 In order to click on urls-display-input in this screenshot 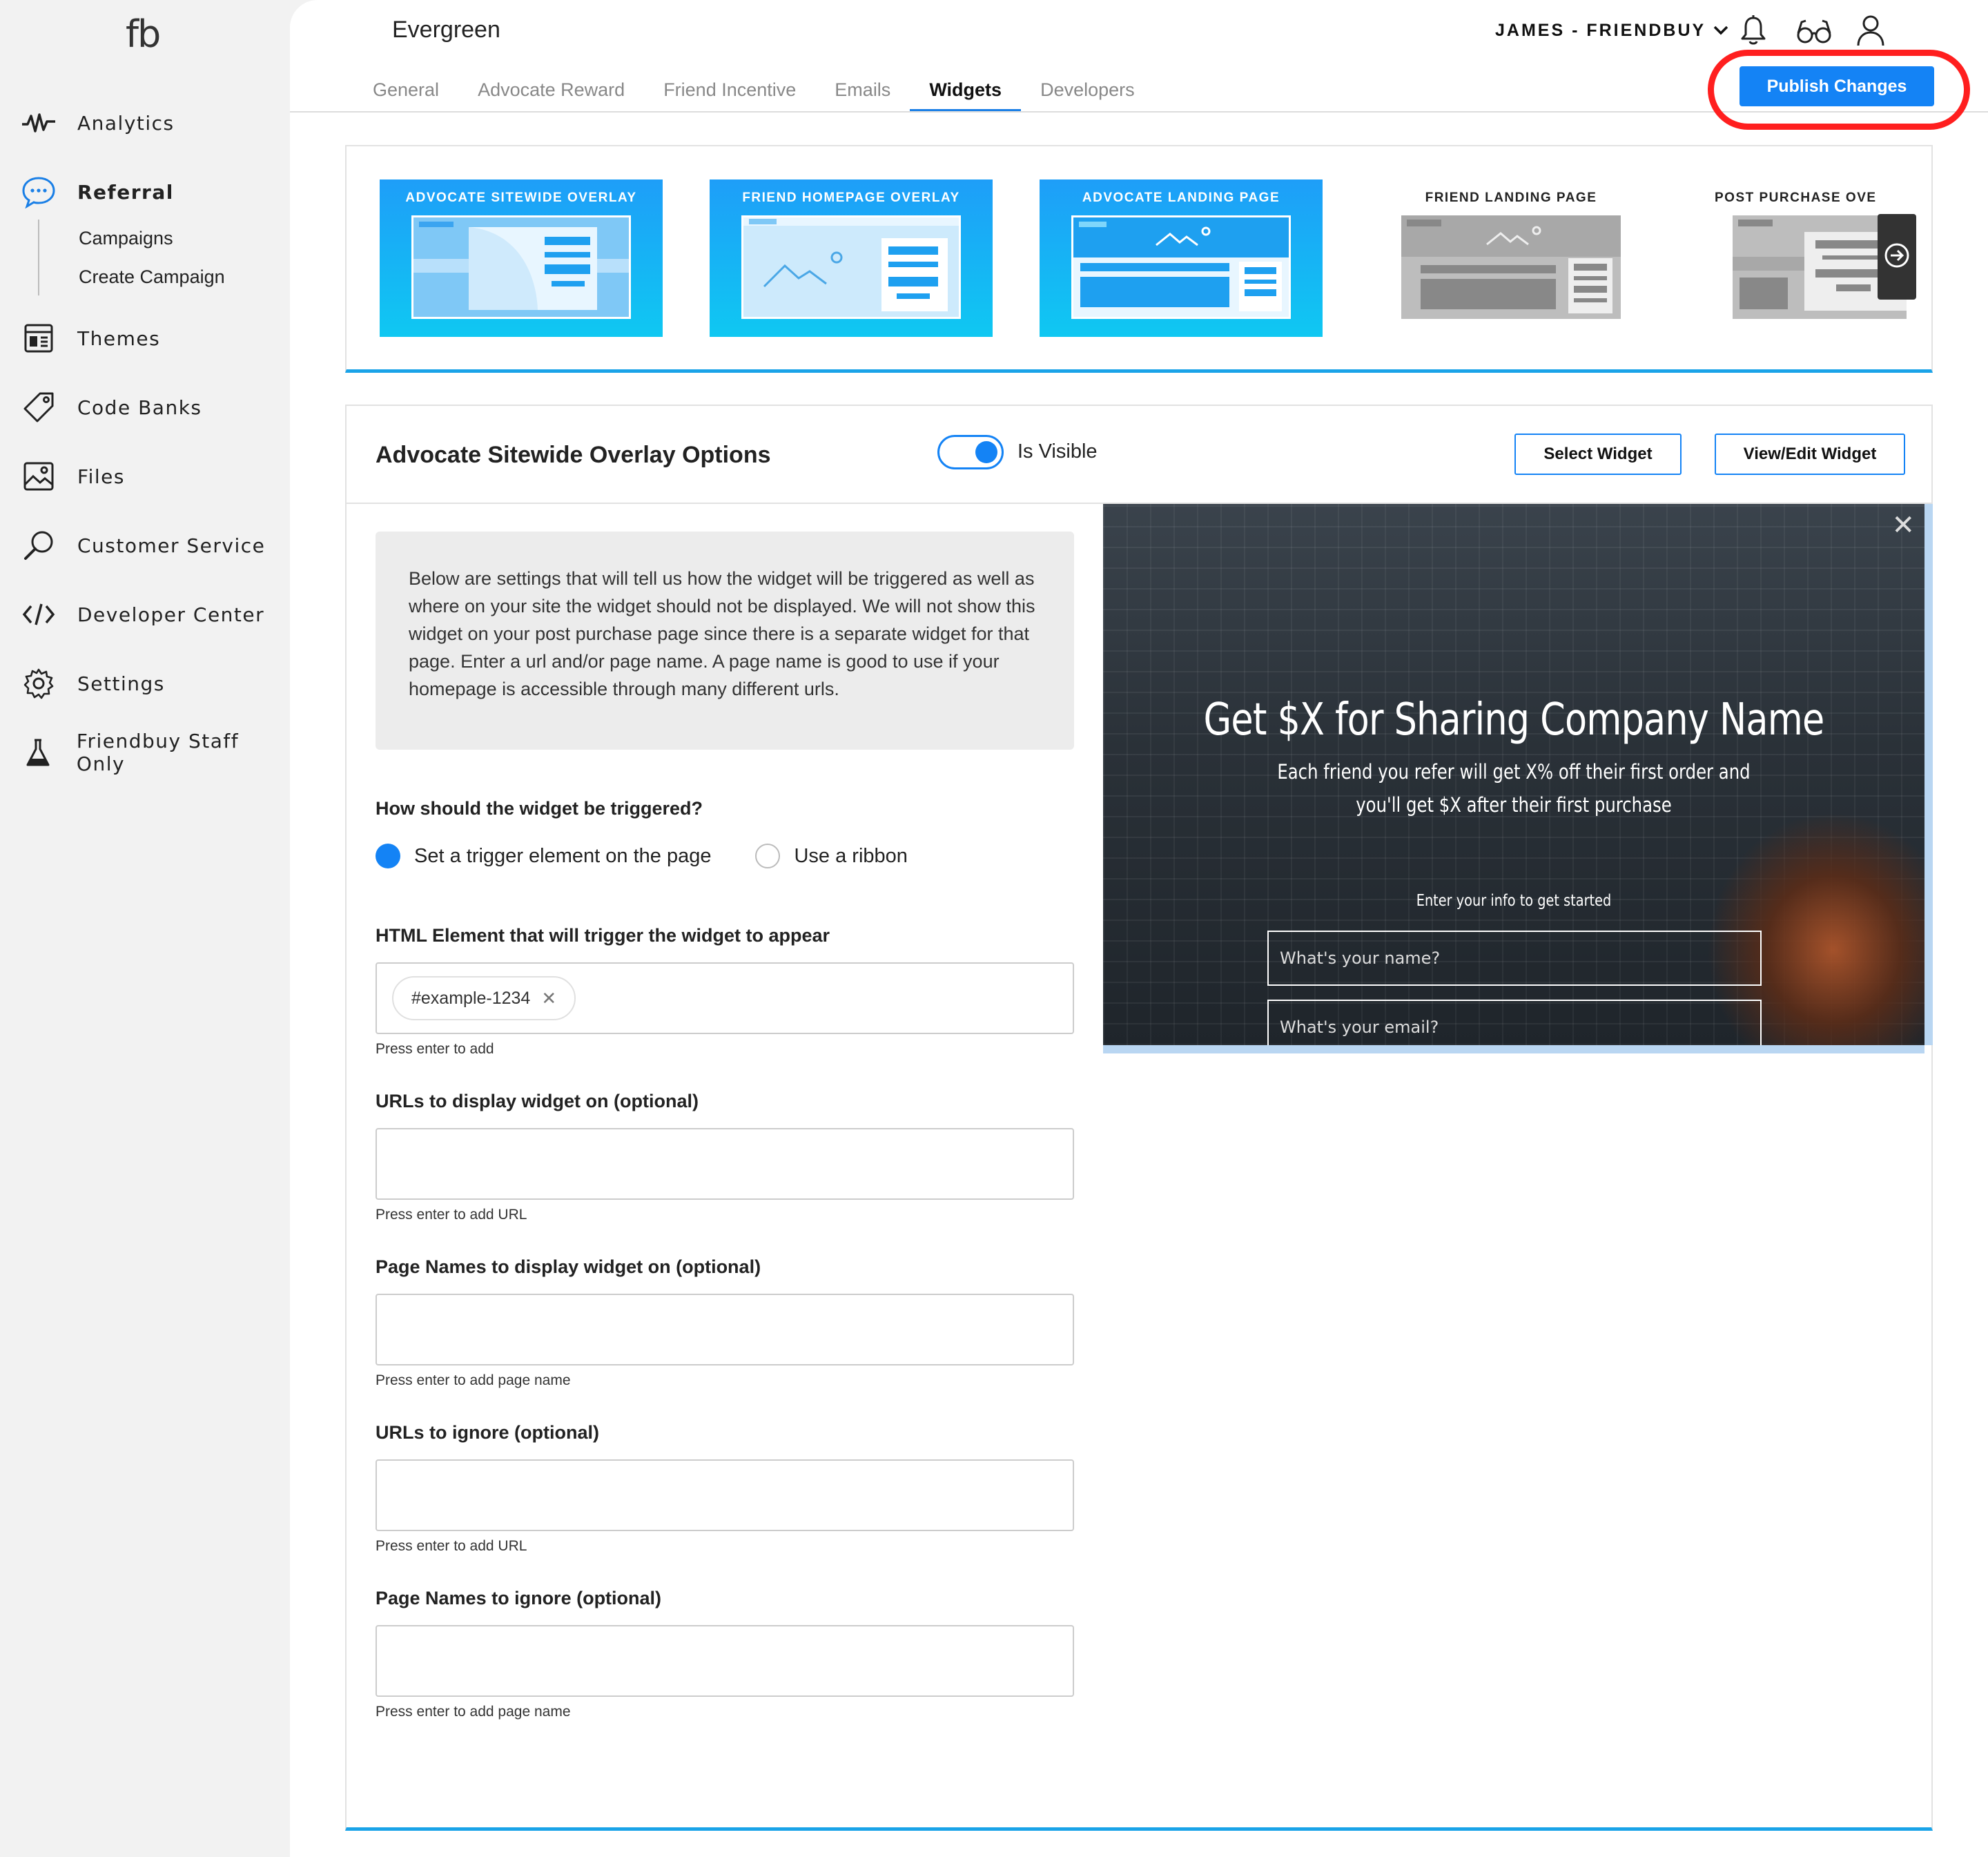, I will do `click(725, 1164)`.